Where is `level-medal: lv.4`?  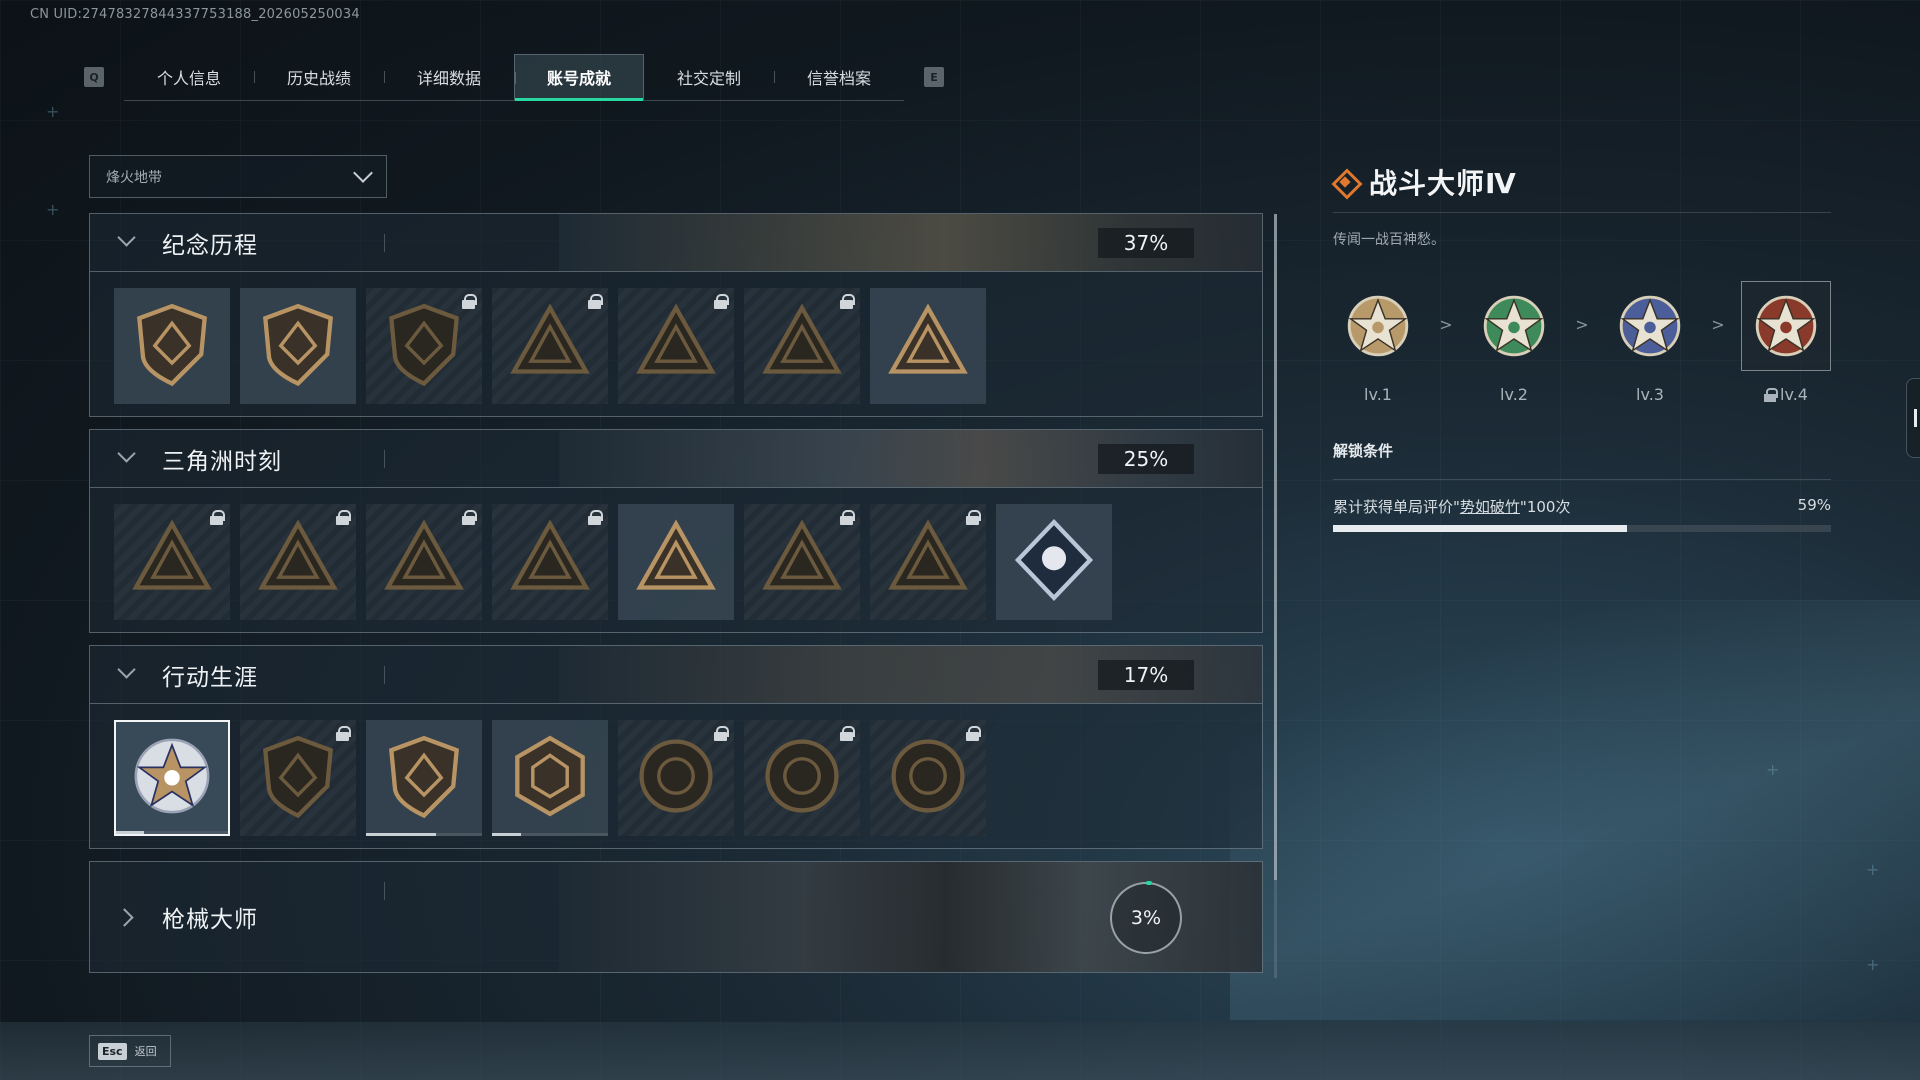 level-medal: lv.4 is located at coordinates (1786, 342).